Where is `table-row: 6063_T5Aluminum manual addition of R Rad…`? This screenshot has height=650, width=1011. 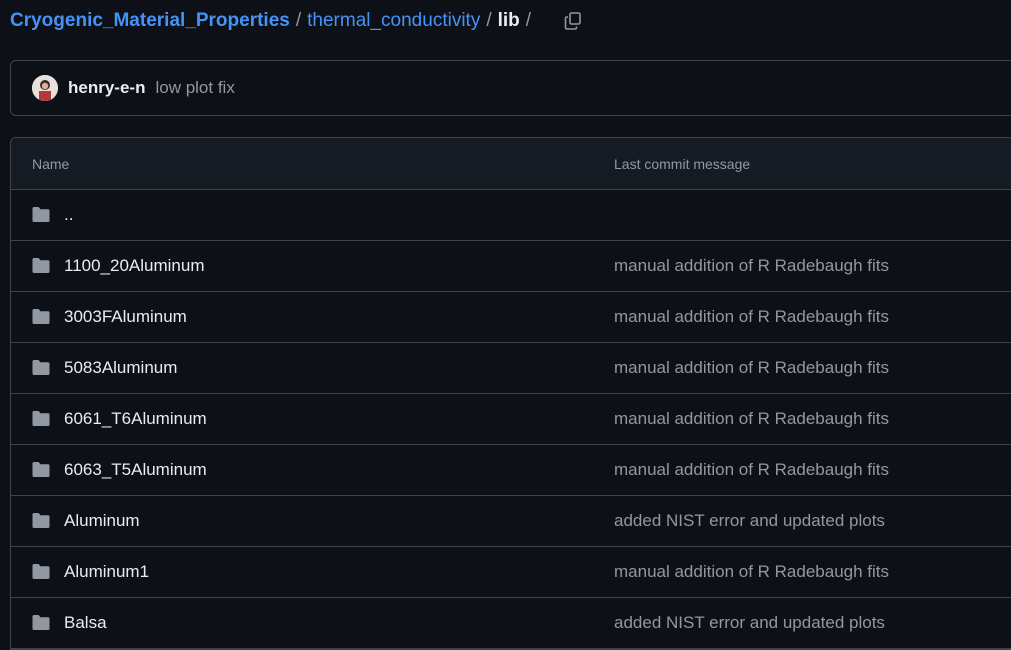 table-row: 6063_T5Aluminum manual addition of R Rad… is located at coordinates (511, 470).